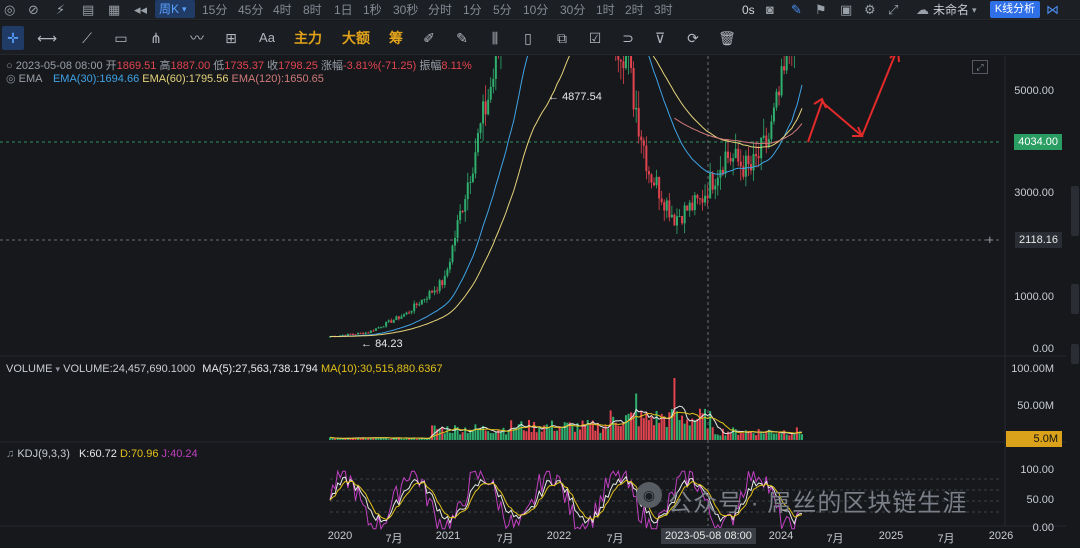  I want to click on tf-1d: 1日, so click(343, 10).